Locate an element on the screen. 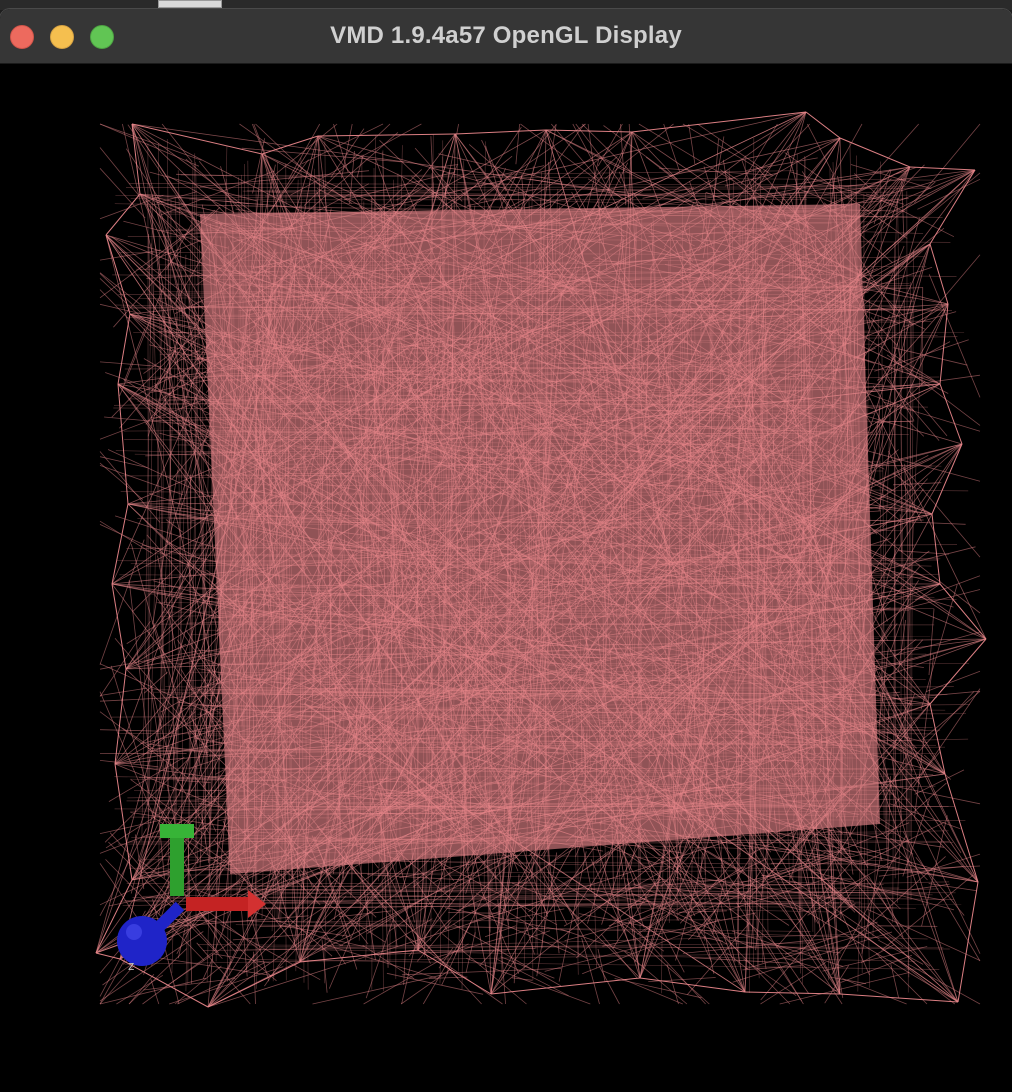  title-bar: VMD 1.9.4a57 OpenGL Display is located at coordinates (506, 36).